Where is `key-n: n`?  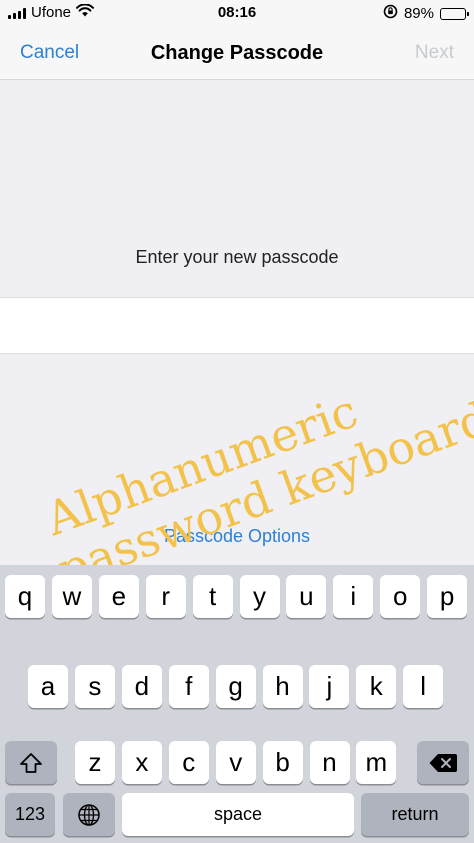
key-n: n is located at coordinates (329, 762).